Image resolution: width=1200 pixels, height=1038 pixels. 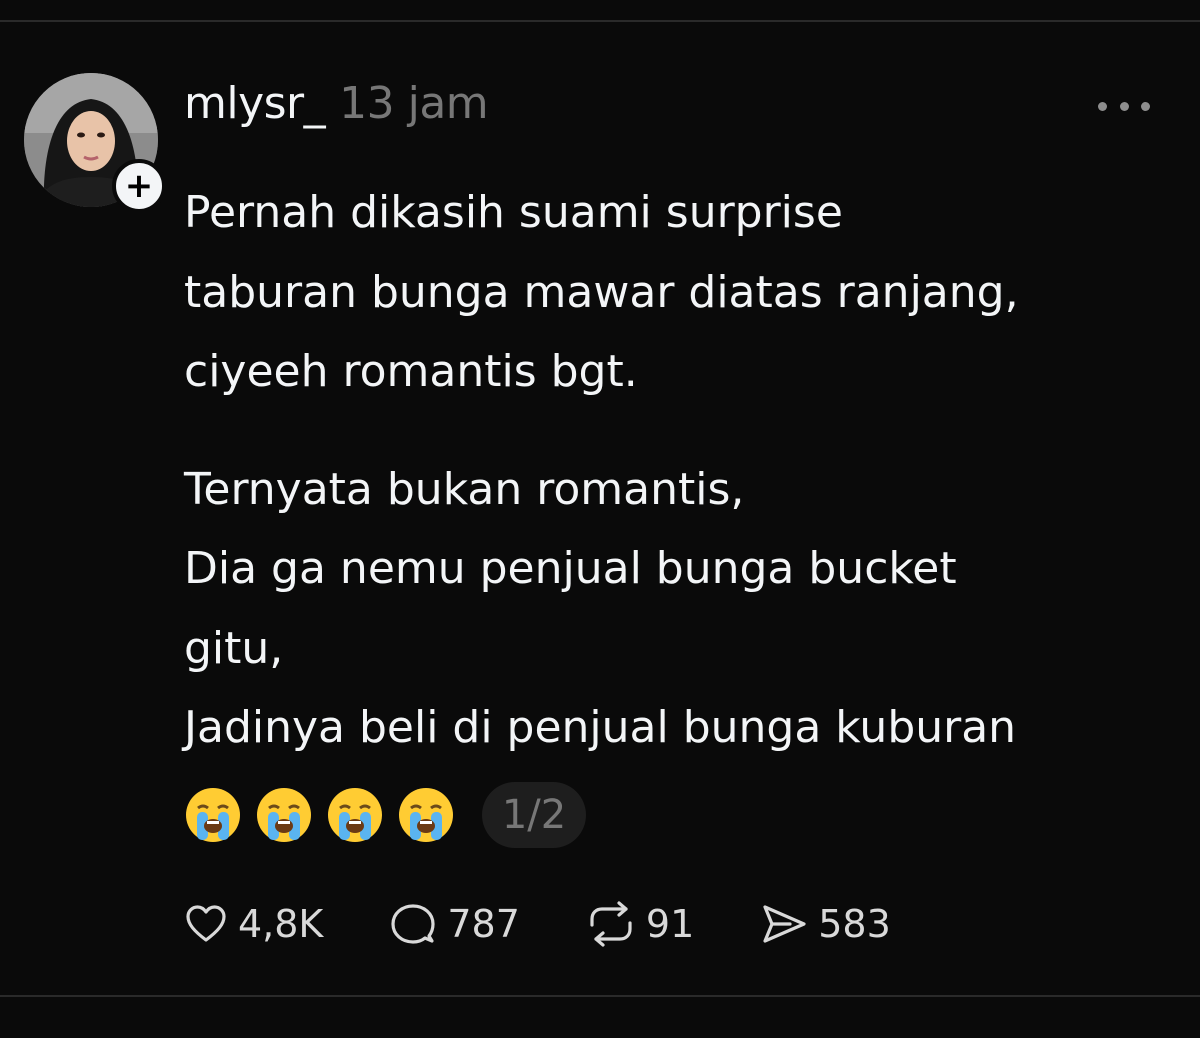 I want to click on send-icon, so click(x=784, y=924).